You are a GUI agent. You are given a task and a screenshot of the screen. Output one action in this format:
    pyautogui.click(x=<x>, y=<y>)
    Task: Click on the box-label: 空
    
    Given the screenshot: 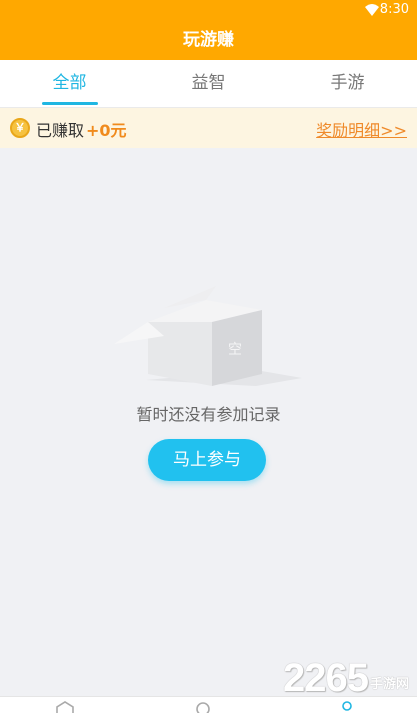 What is the action you would take?
    pyautogui.click(x=235, y=350)
    